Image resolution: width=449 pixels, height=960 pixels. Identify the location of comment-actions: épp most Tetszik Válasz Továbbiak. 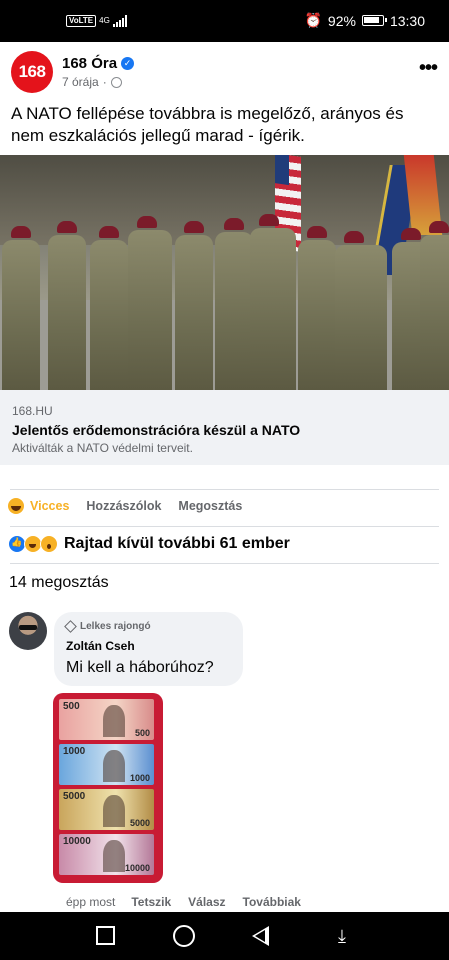
(192, 902).